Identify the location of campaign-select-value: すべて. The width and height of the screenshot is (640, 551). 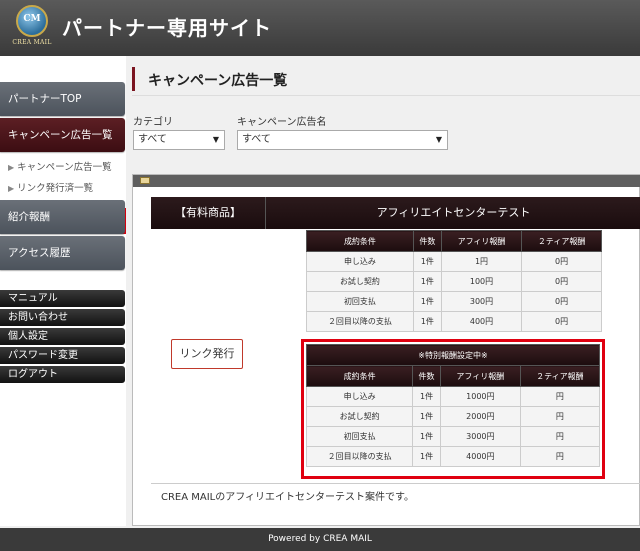
(256, 139).